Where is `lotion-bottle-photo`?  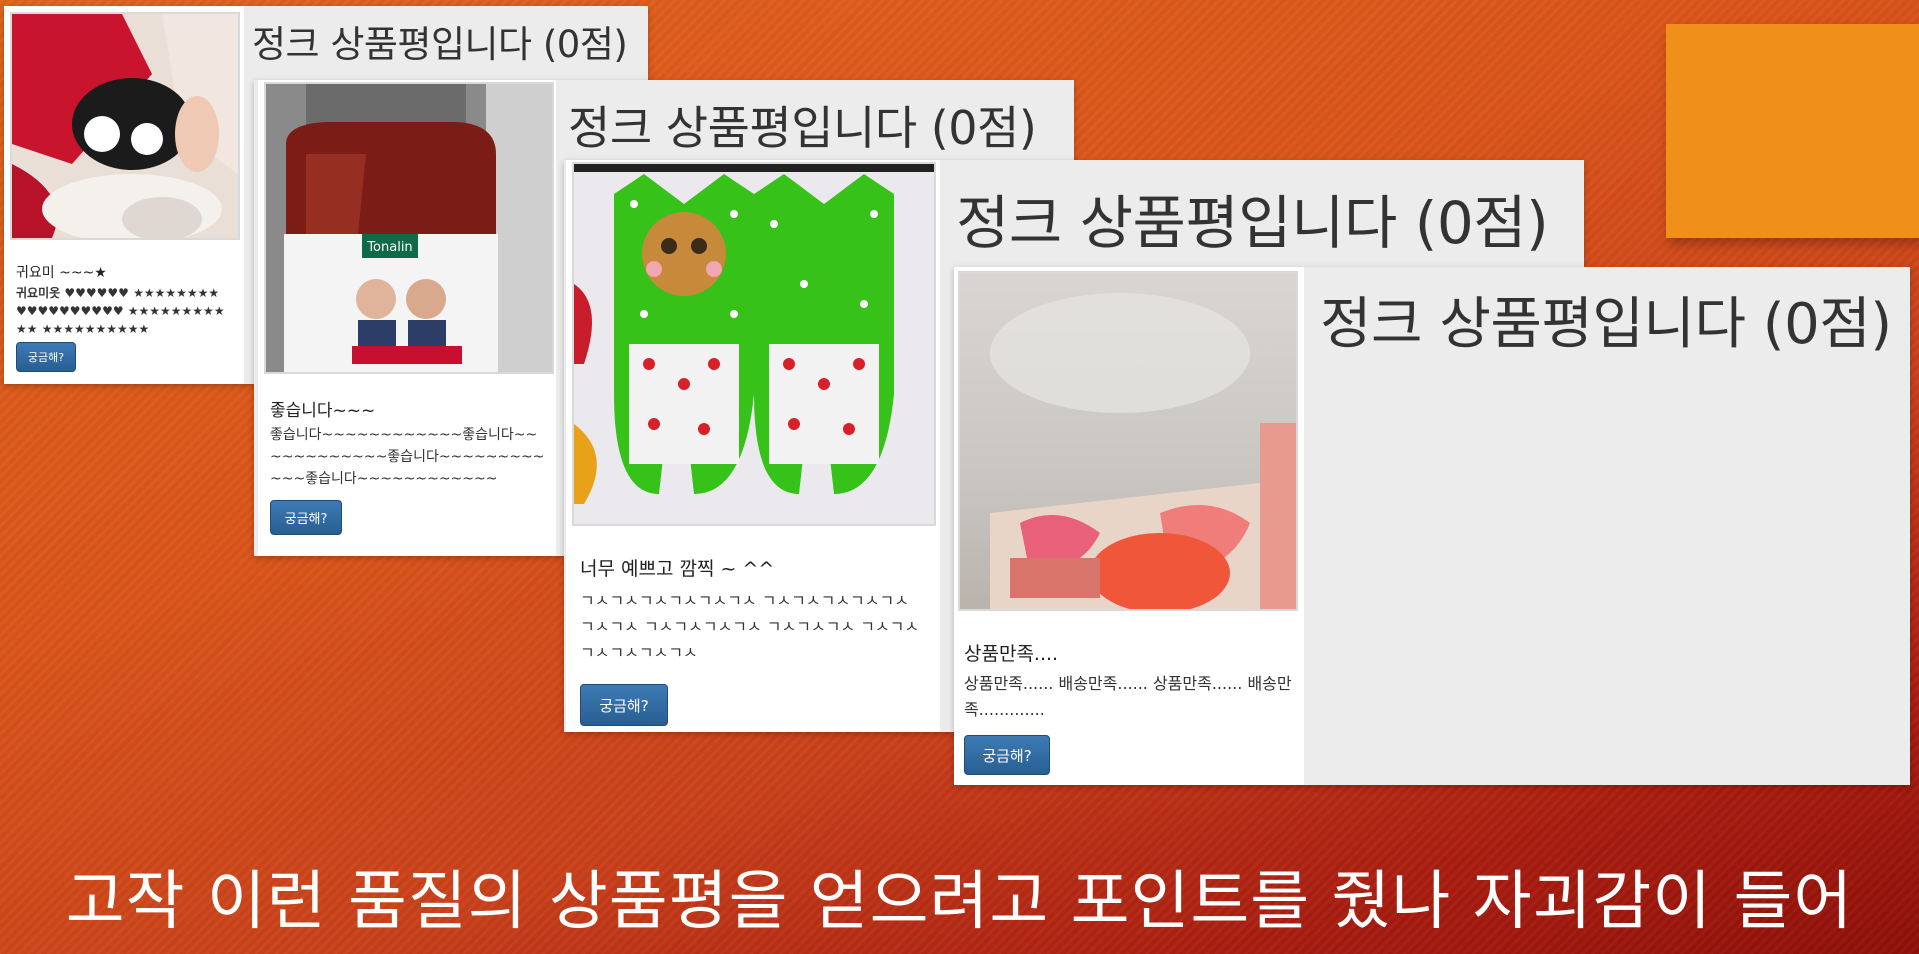
lotion-bottle-photo is located at coordinates (1128, 441).